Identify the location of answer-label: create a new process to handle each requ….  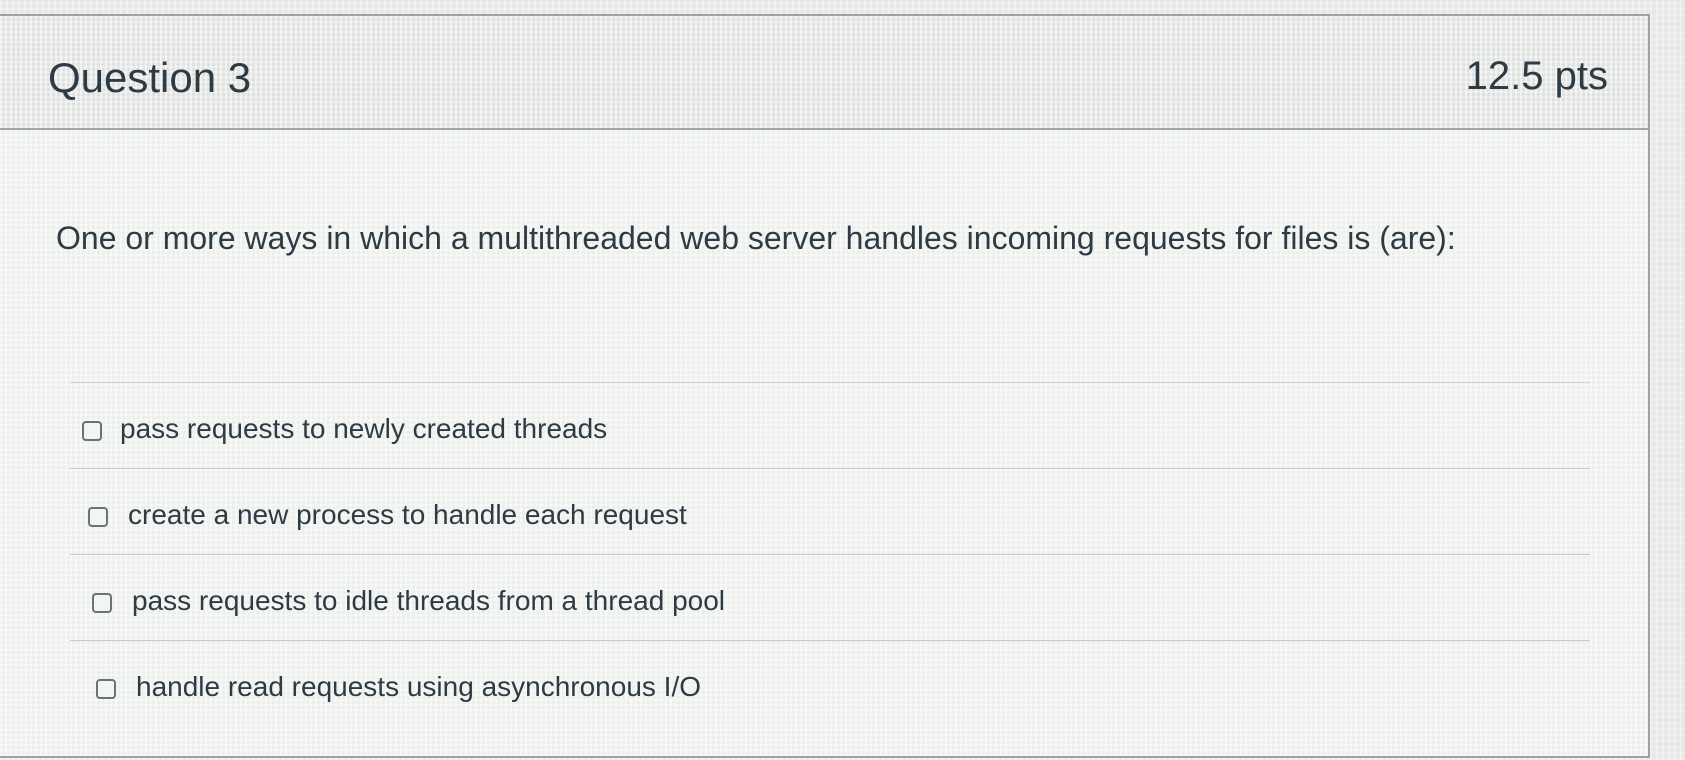
(407, 515).